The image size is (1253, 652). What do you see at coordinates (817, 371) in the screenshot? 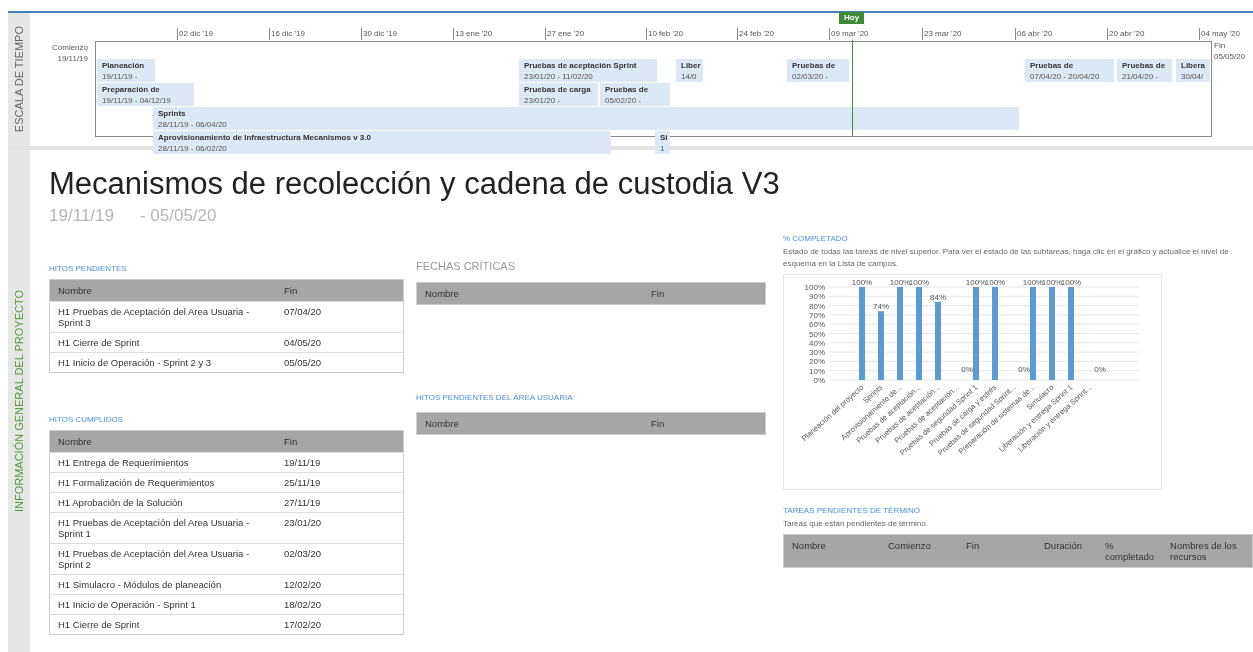
I see `axis-label: 10%` at bounding box center [817, 371].